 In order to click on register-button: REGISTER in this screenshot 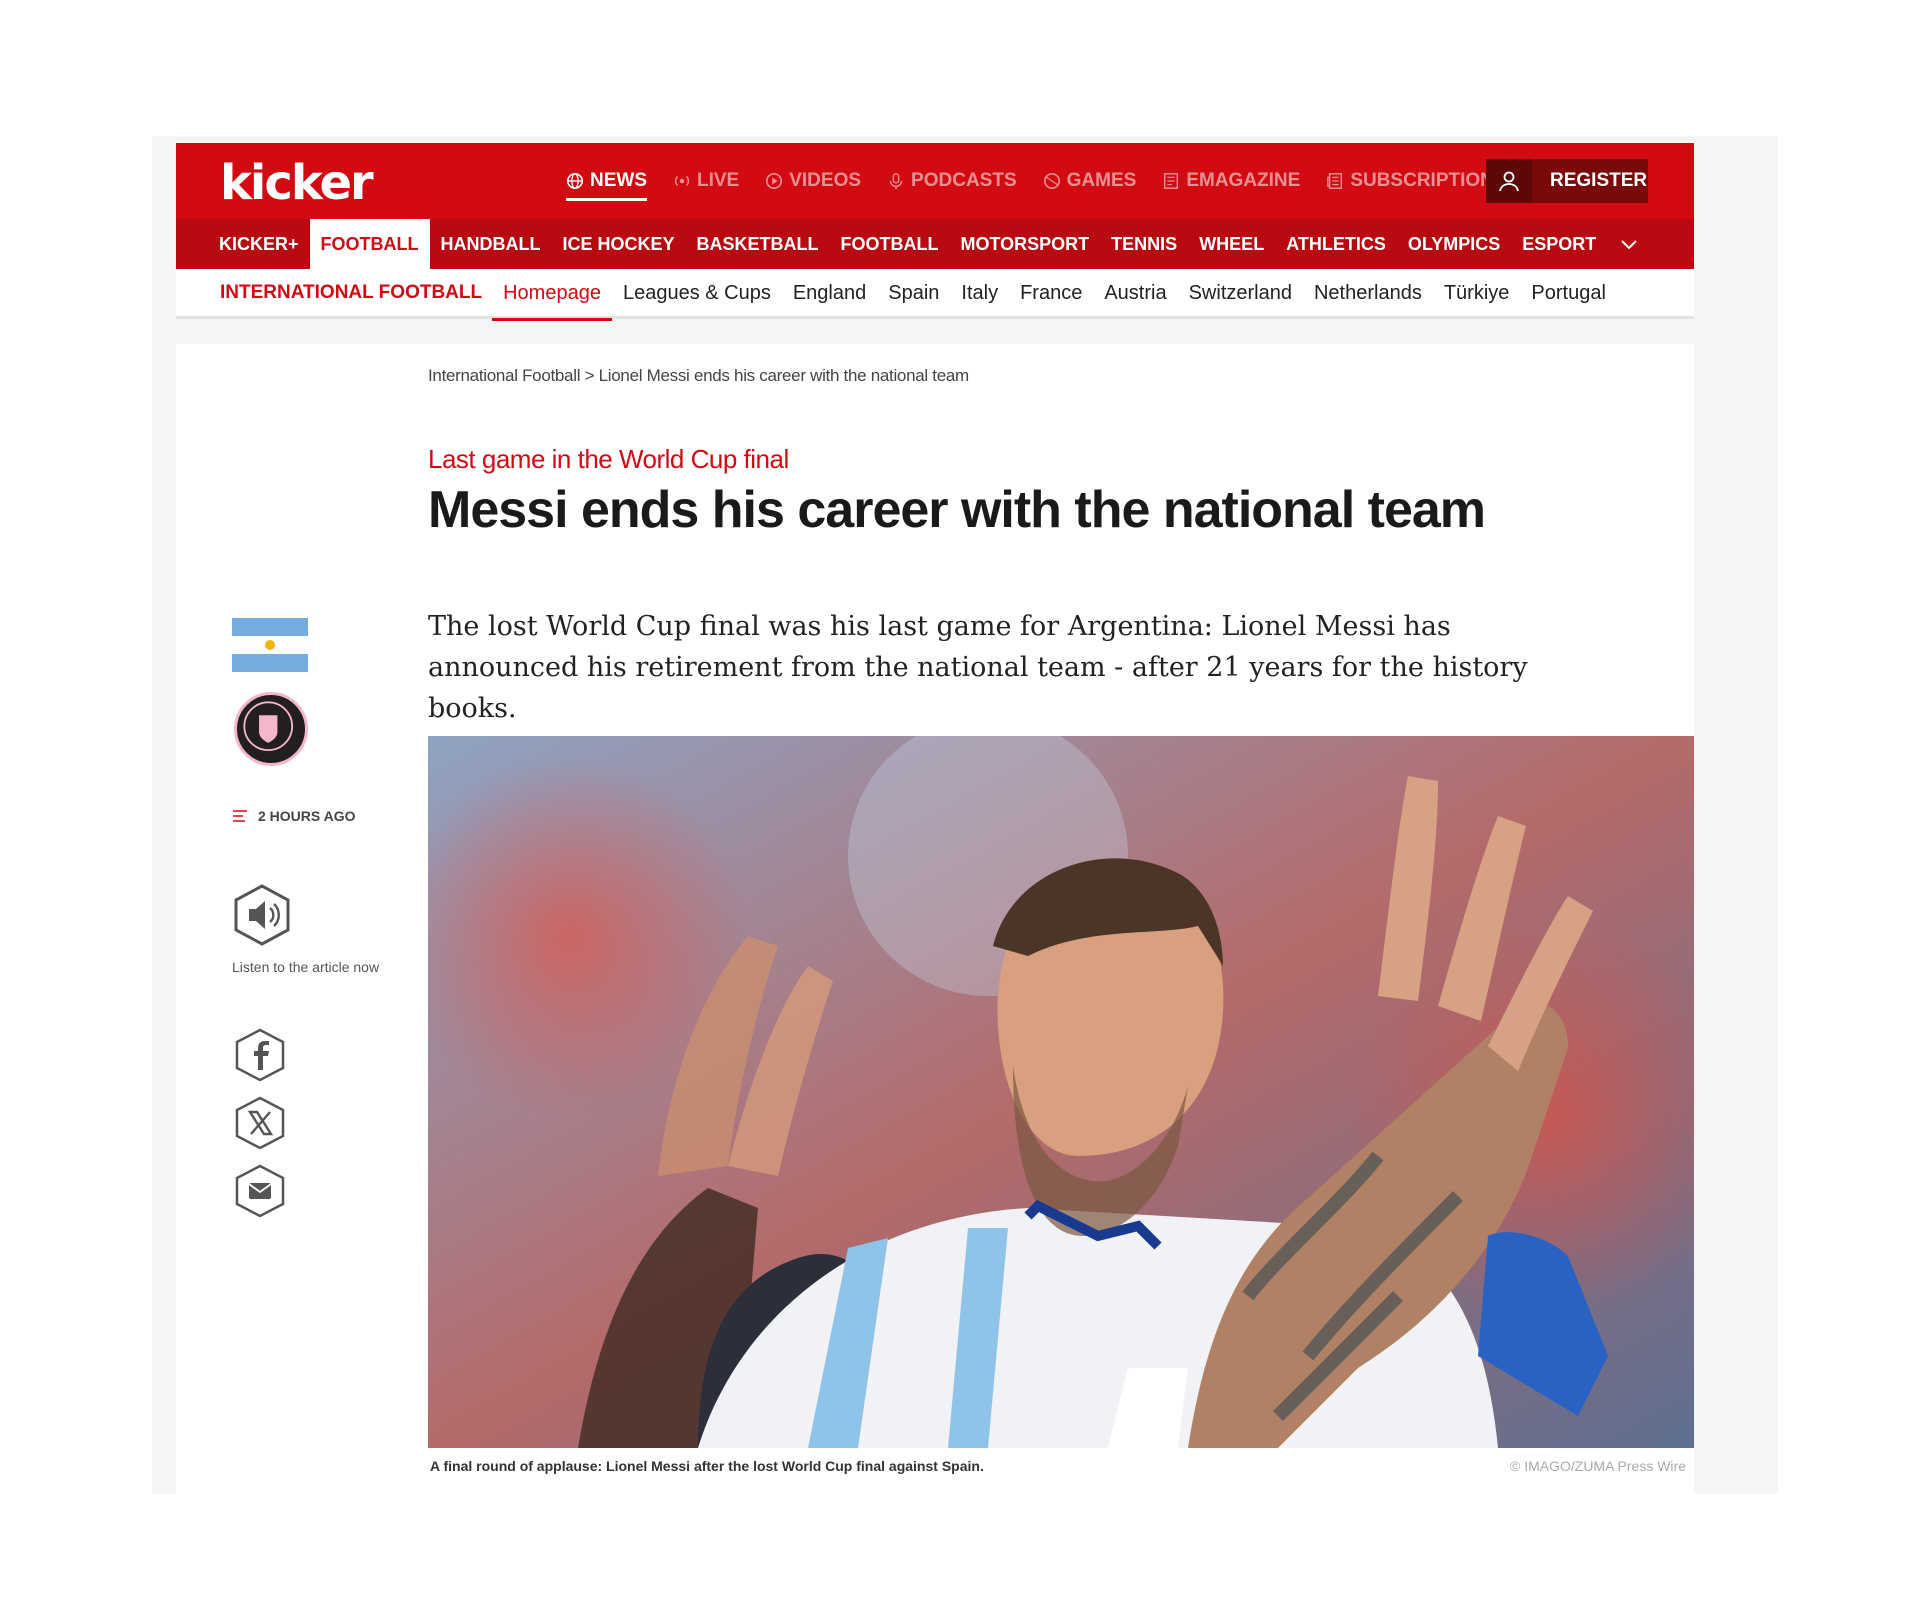, I will do `click(1567, 181)`.